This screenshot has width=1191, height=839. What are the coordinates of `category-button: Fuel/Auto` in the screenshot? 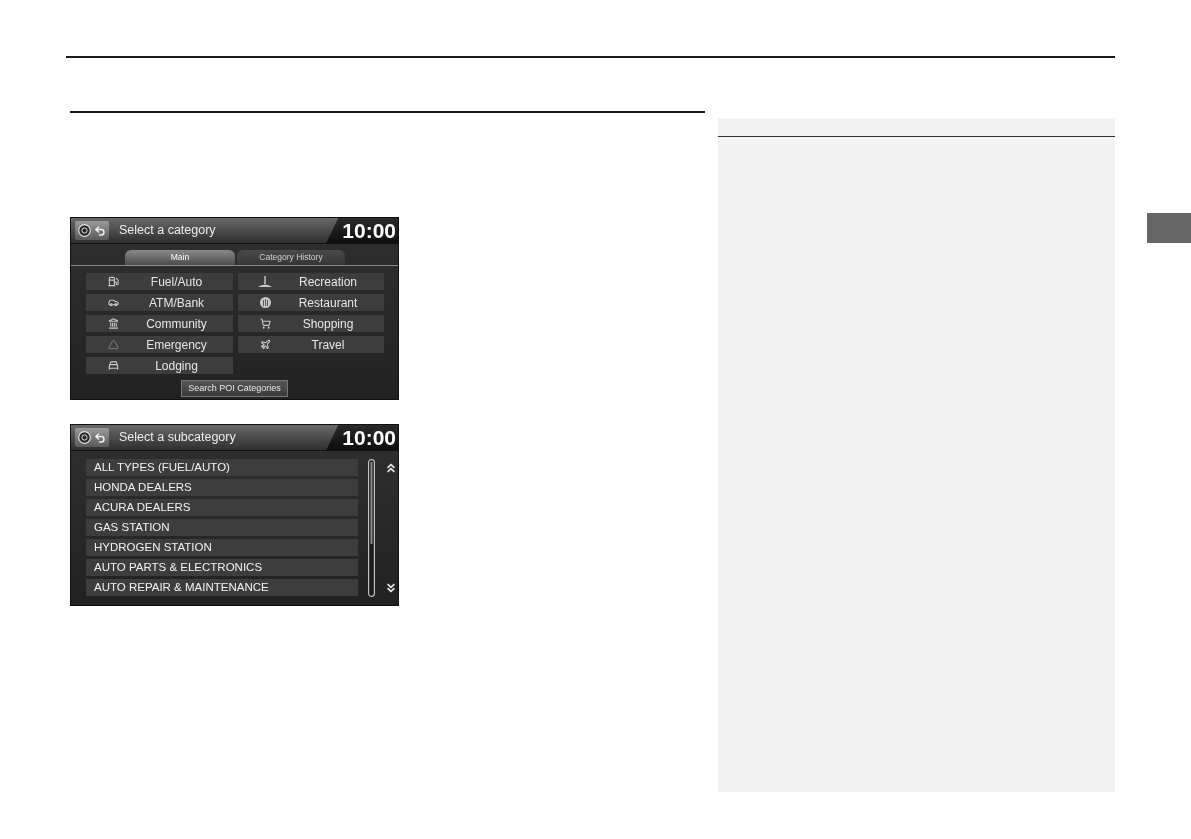 It's located at (159, 281).